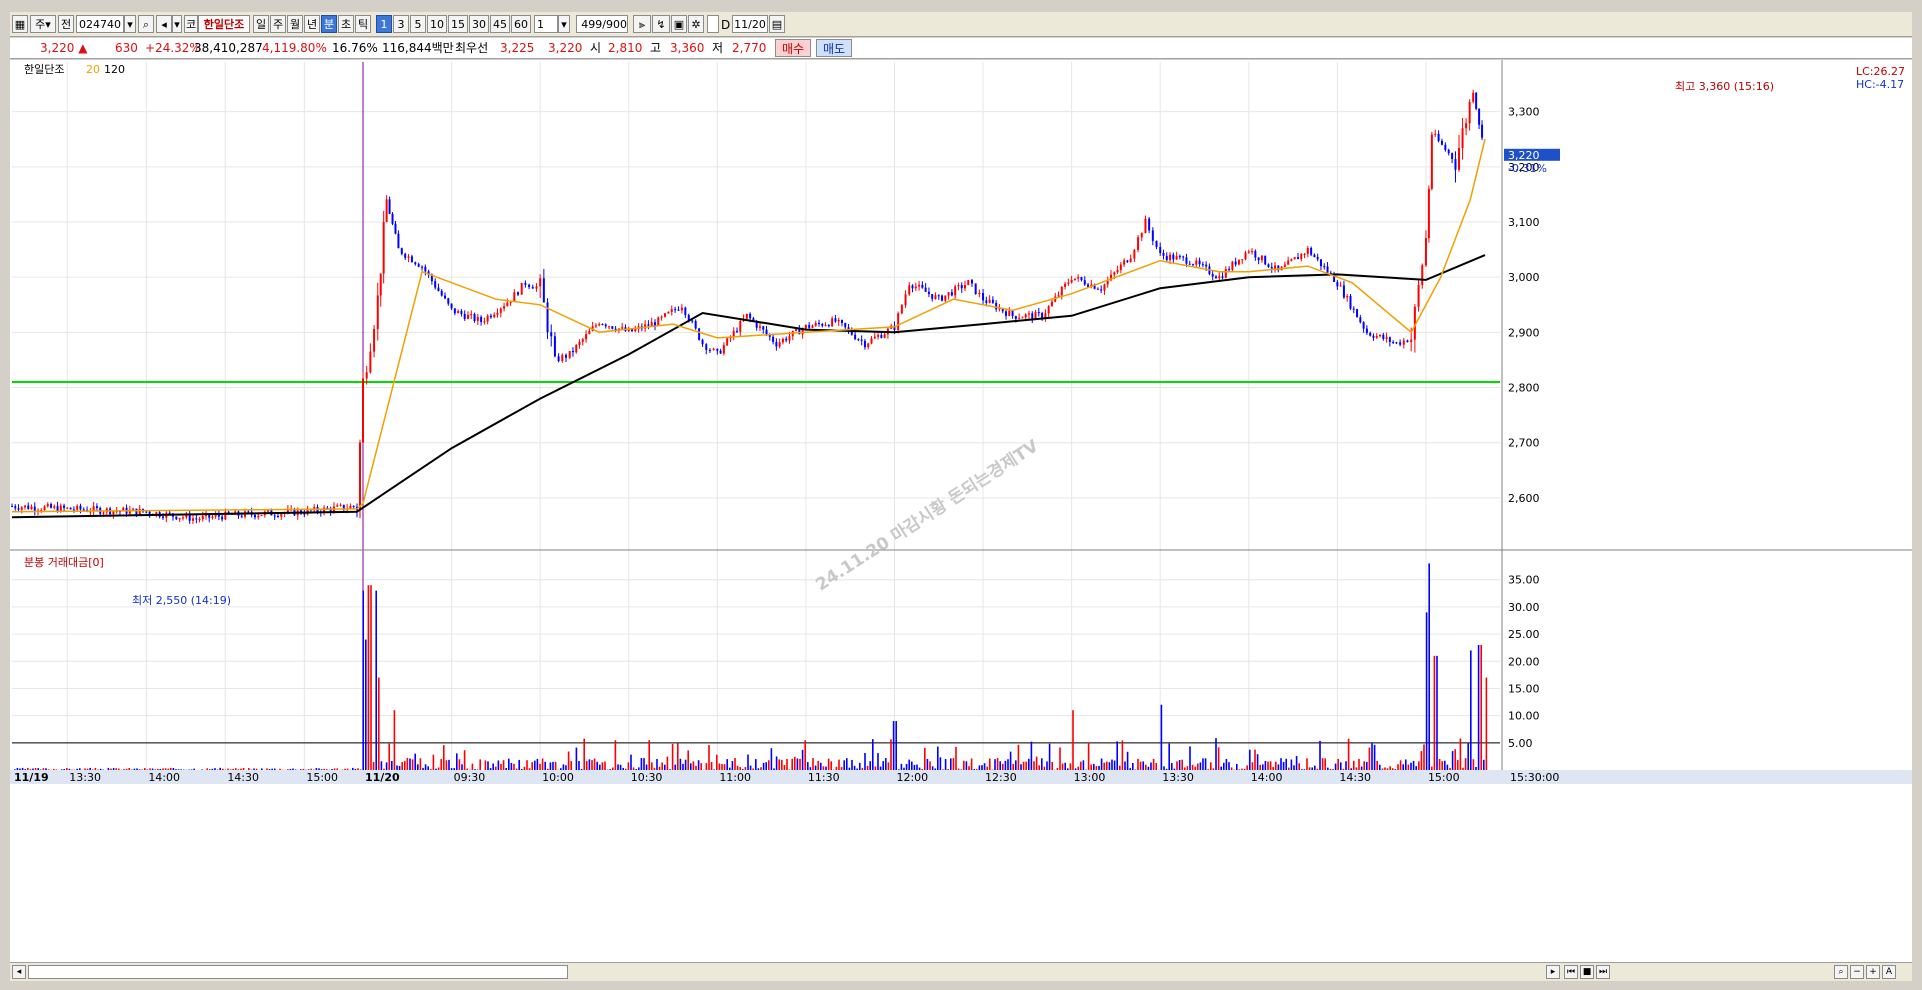  I want to click on interval-button: 45, so click(500, 24).